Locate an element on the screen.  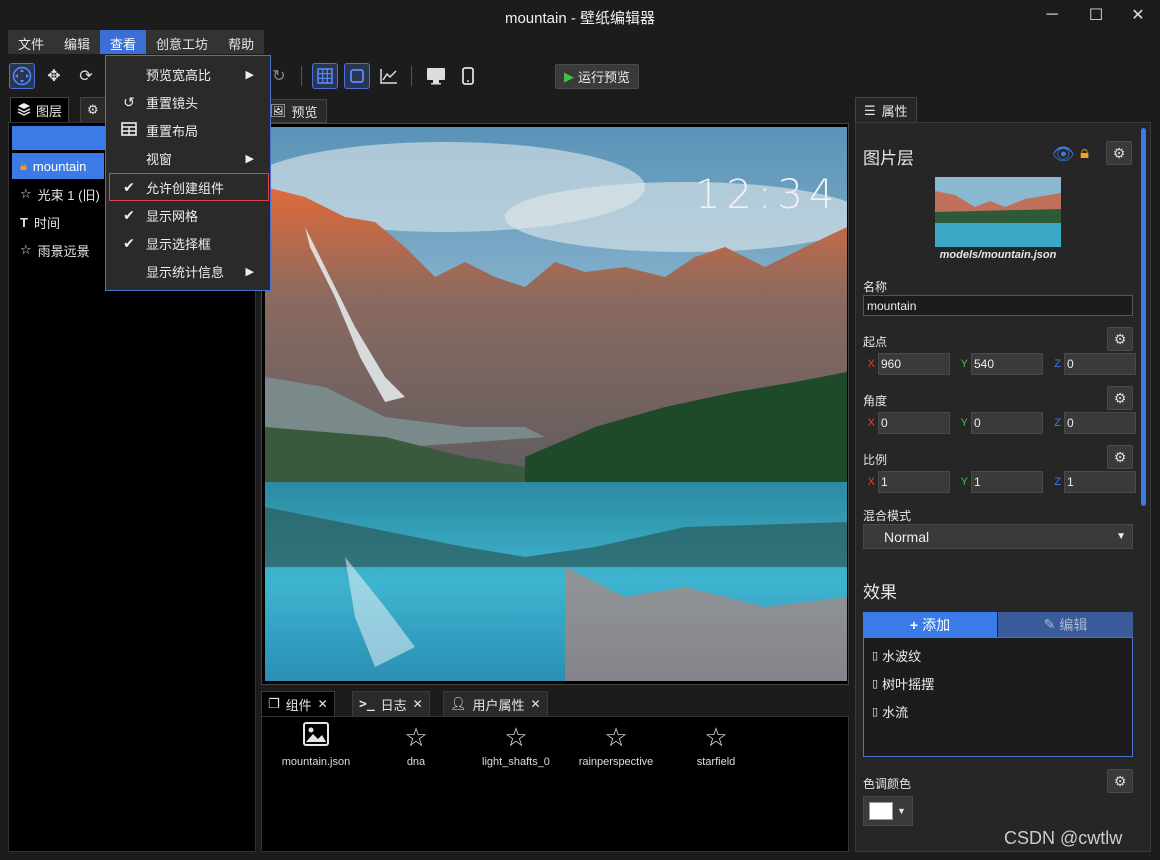
menu-view: 查看 is located at coordinates (123, 42).